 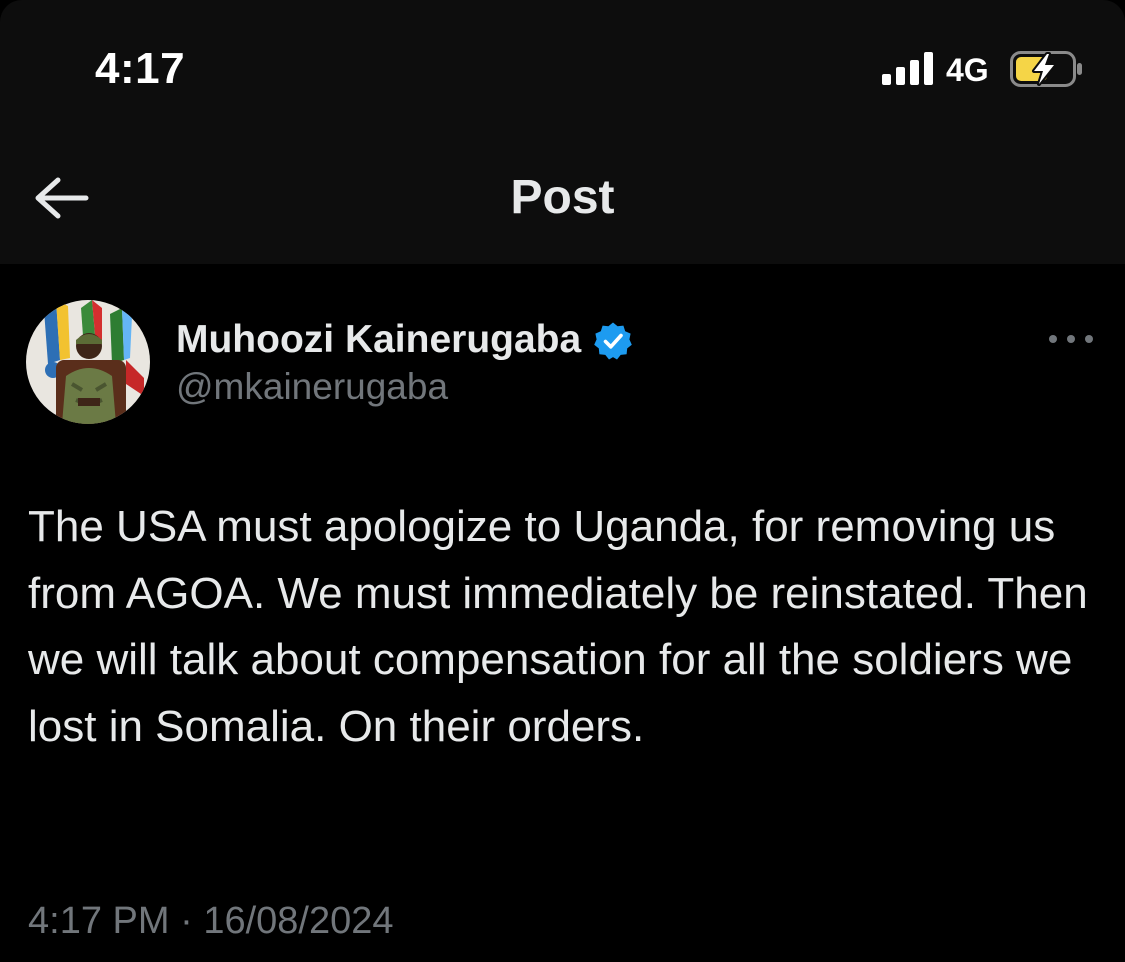 I want to click on post-date: 16/08/2024, so click(x=298, y=921).